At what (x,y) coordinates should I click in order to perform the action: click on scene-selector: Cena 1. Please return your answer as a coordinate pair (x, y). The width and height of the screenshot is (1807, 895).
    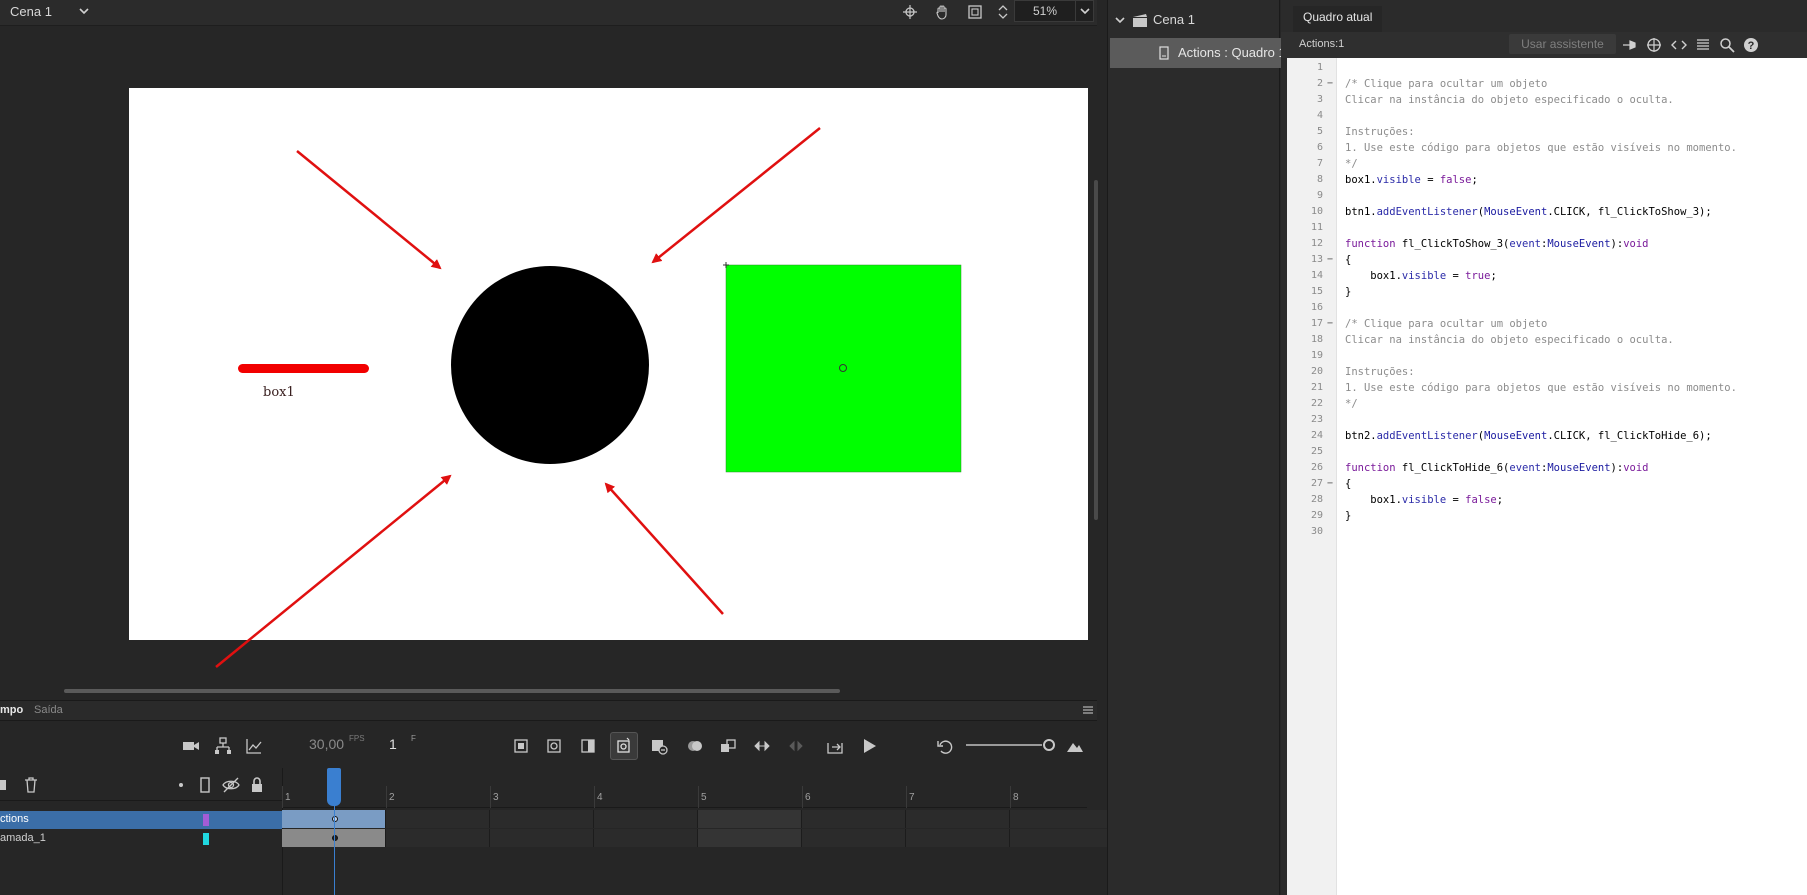
    Looking at the image, I should click on (49, 11).